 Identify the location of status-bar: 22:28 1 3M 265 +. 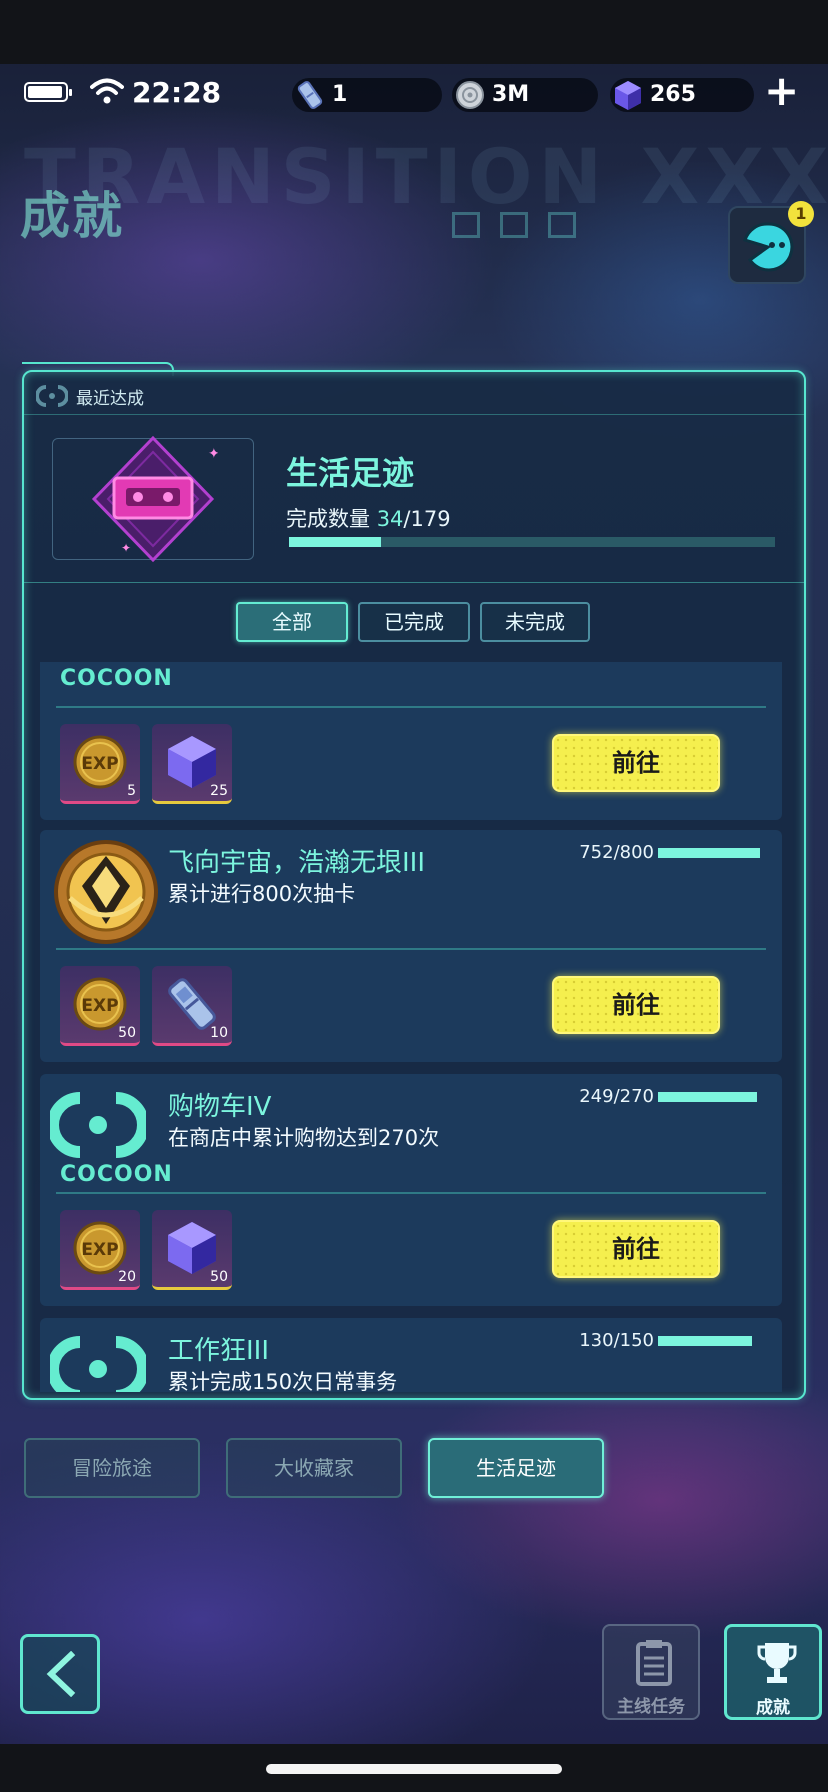
(414, 92).